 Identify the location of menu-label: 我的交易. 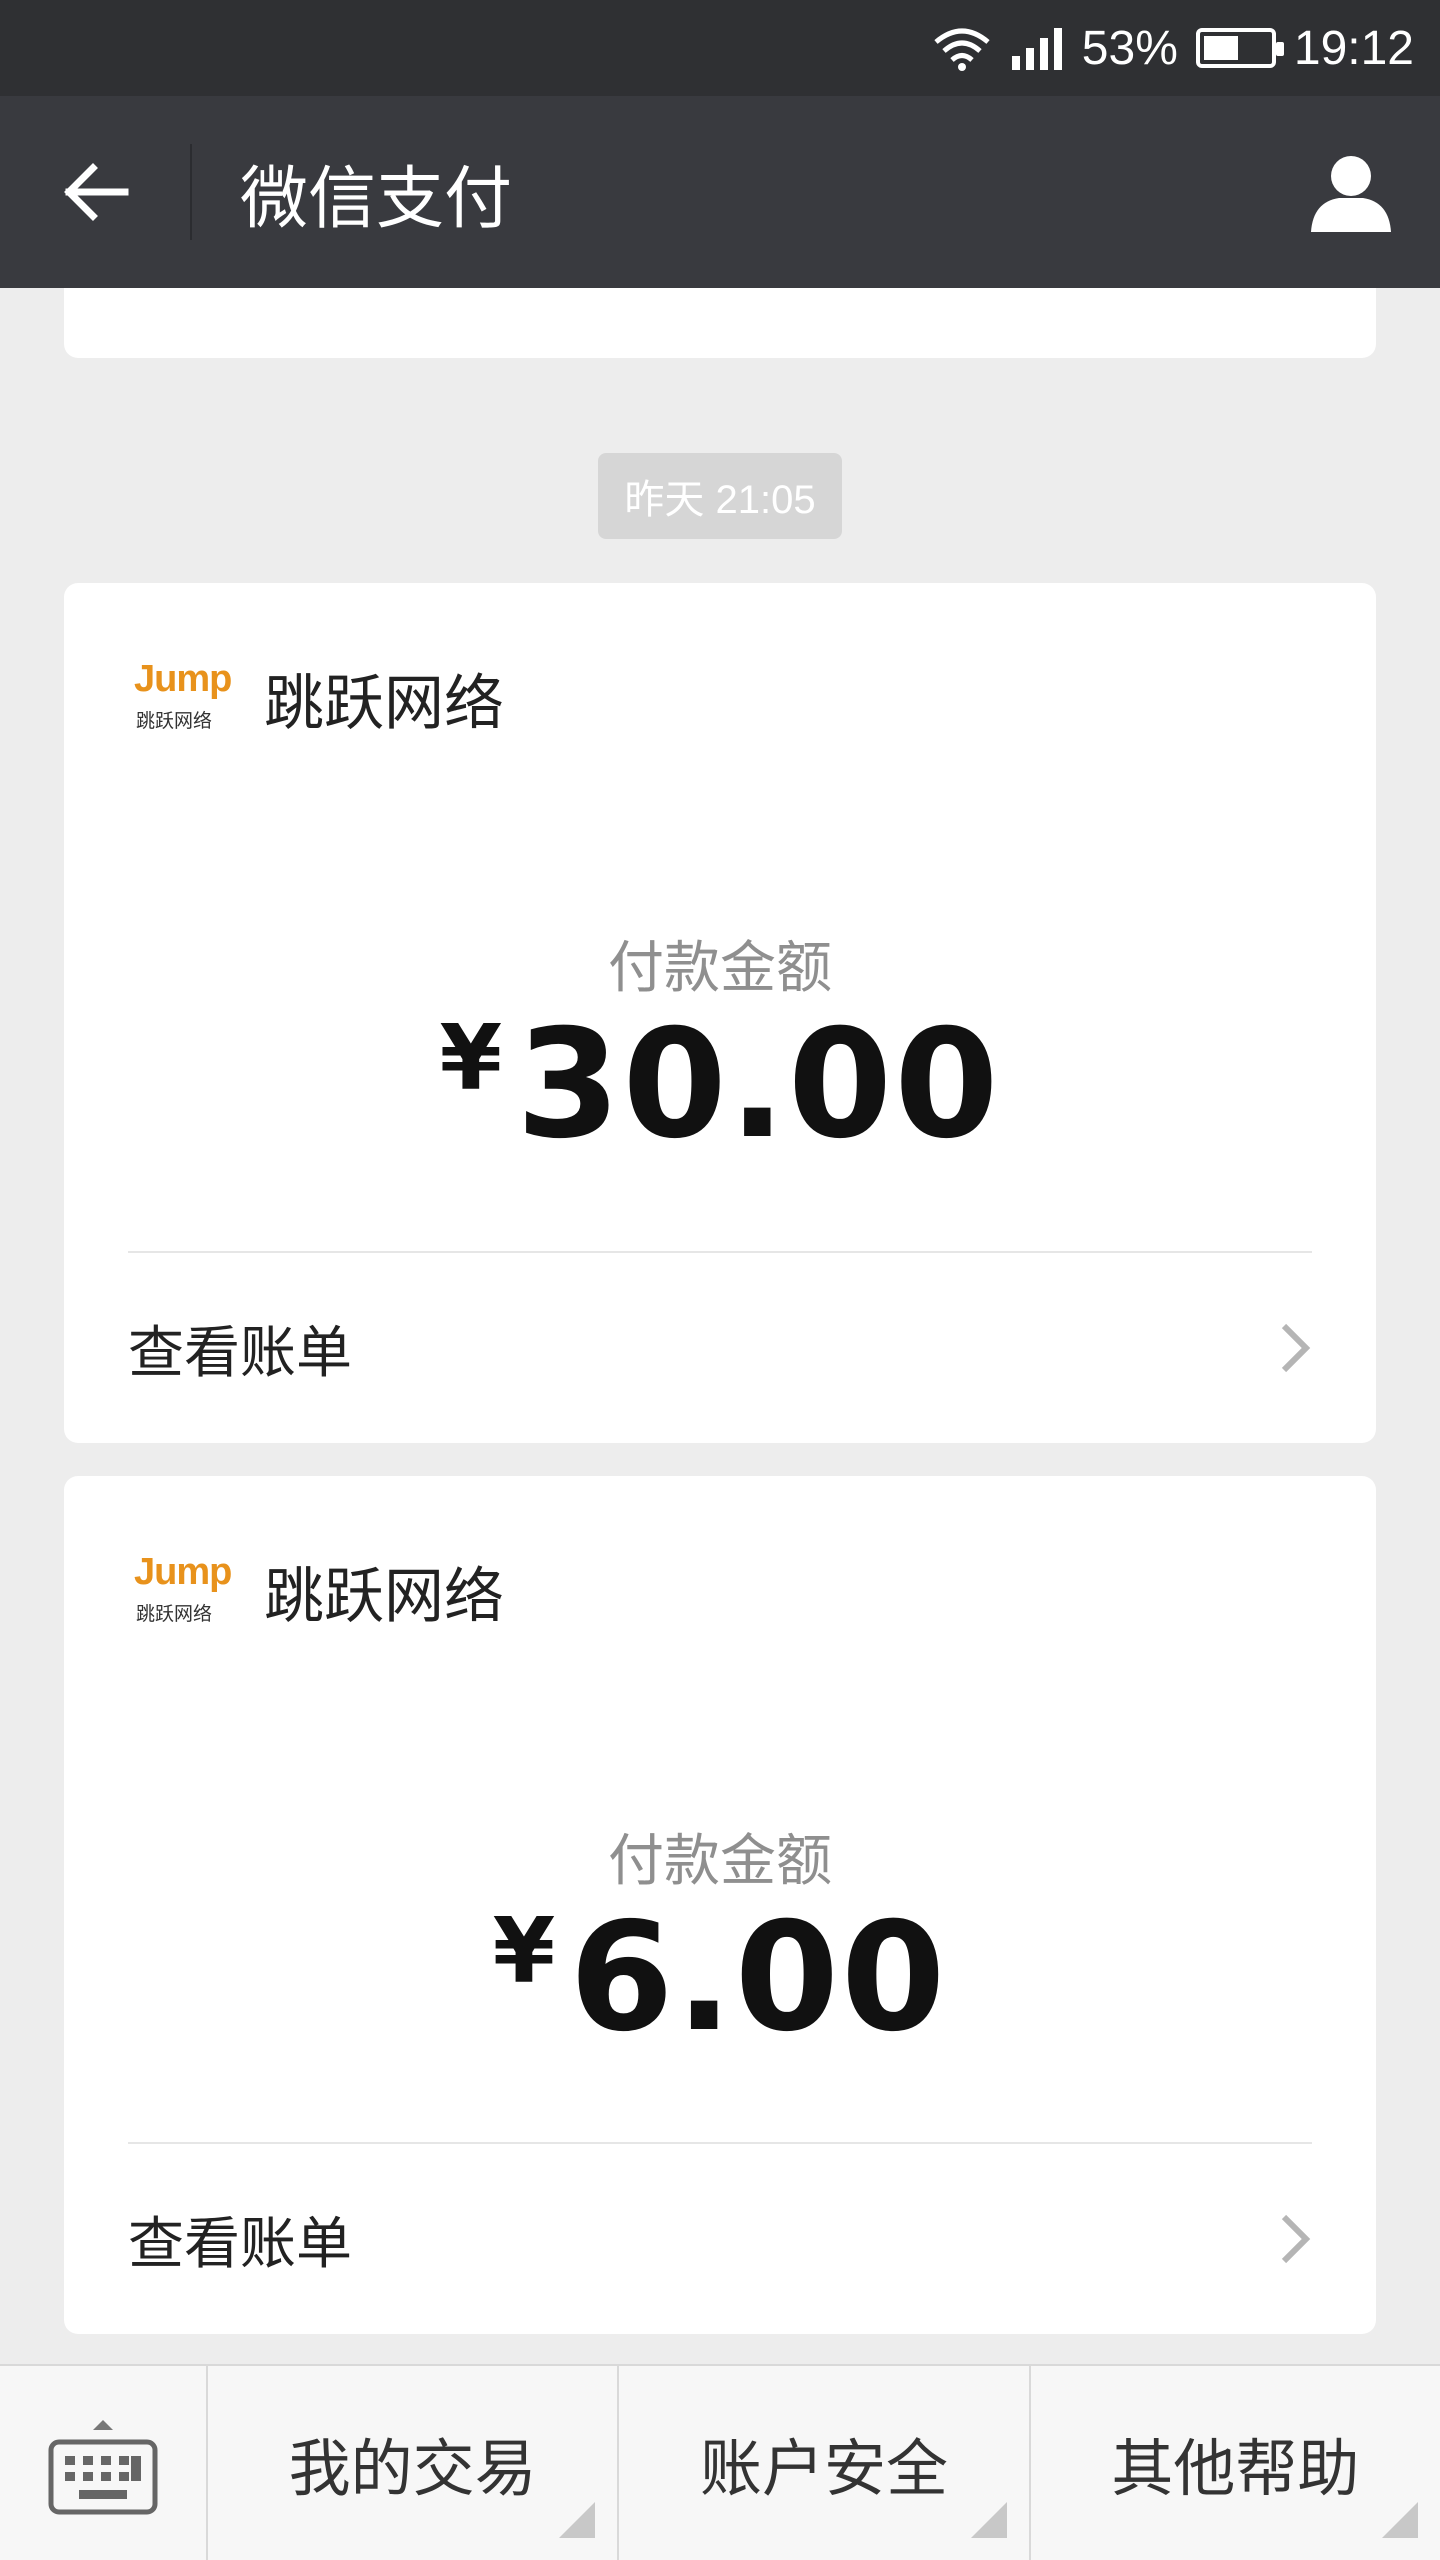
(412, 2468).